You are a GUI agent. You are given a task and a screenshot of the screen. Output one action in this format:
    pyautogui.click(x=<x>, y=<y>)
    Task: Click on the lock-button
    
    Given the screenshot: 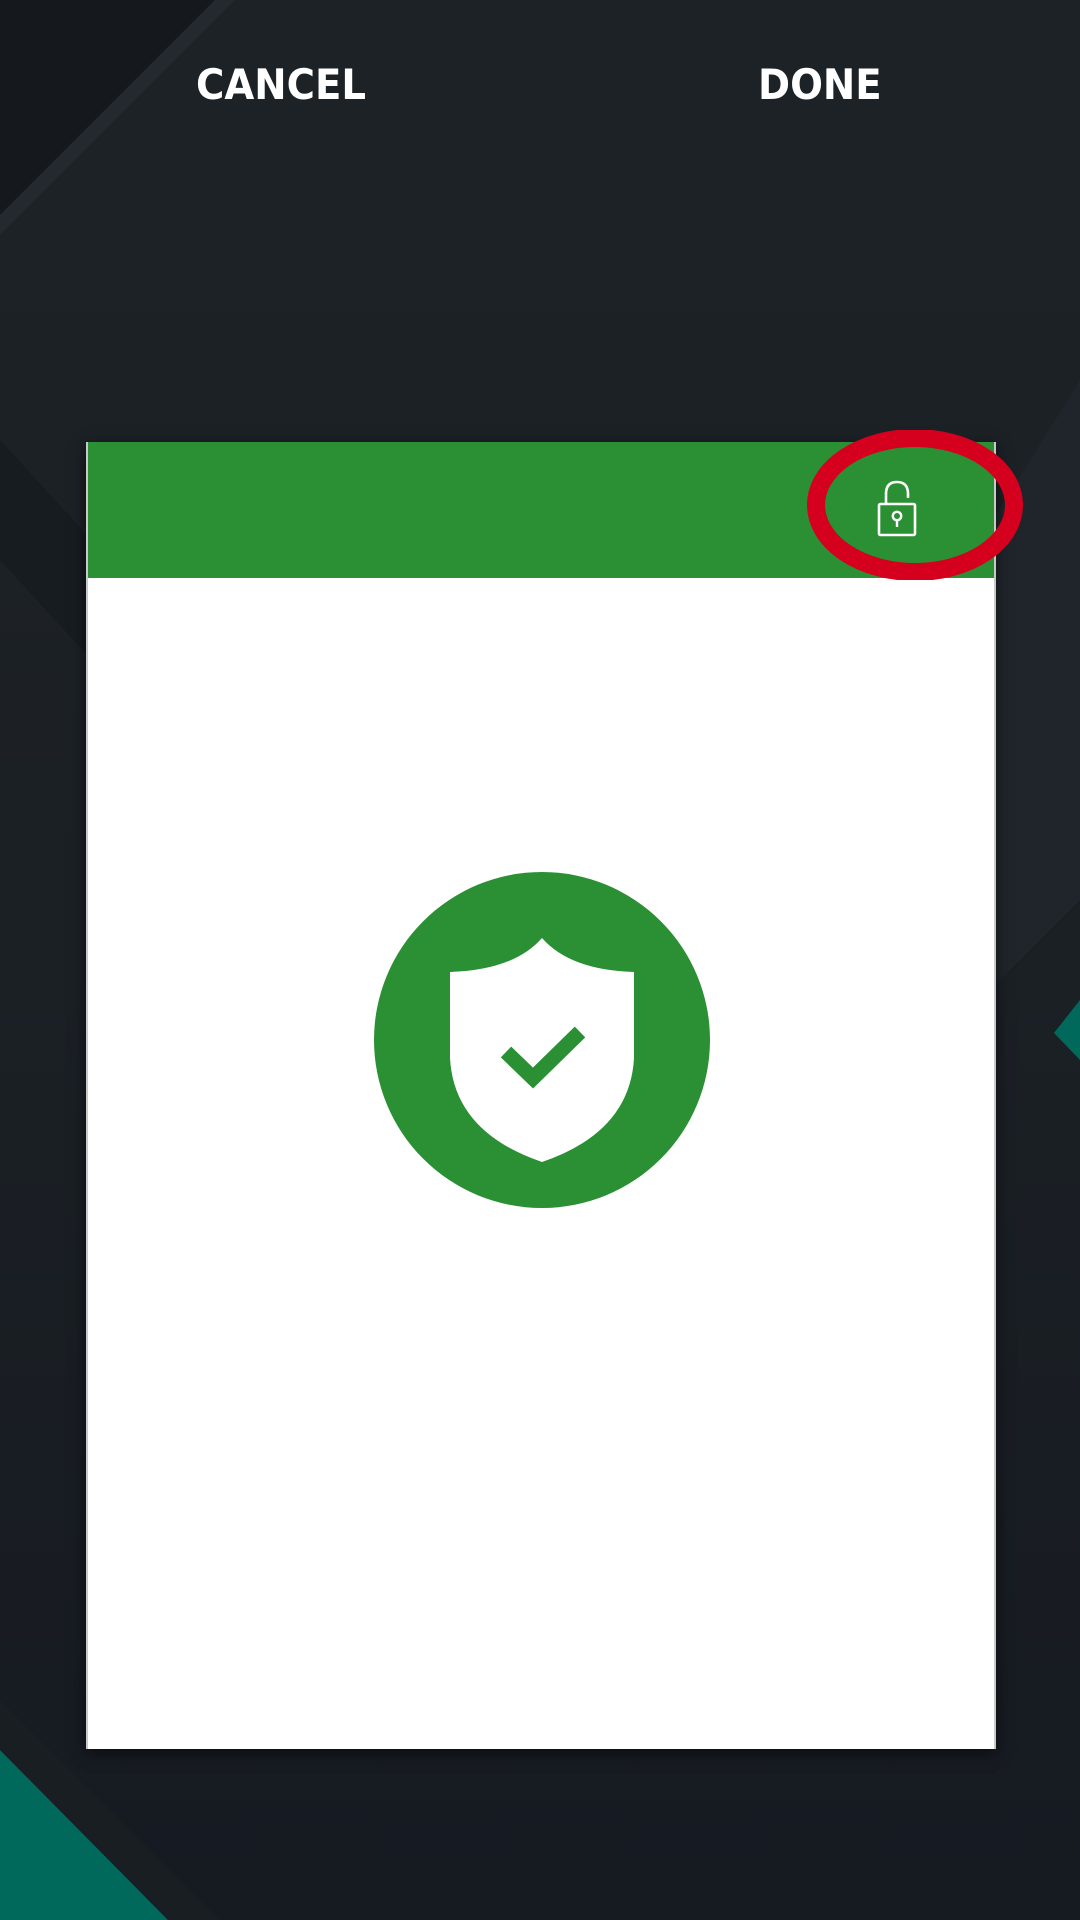 What is the action you would take?
    pyautogui.click(x=897, y=511)
    